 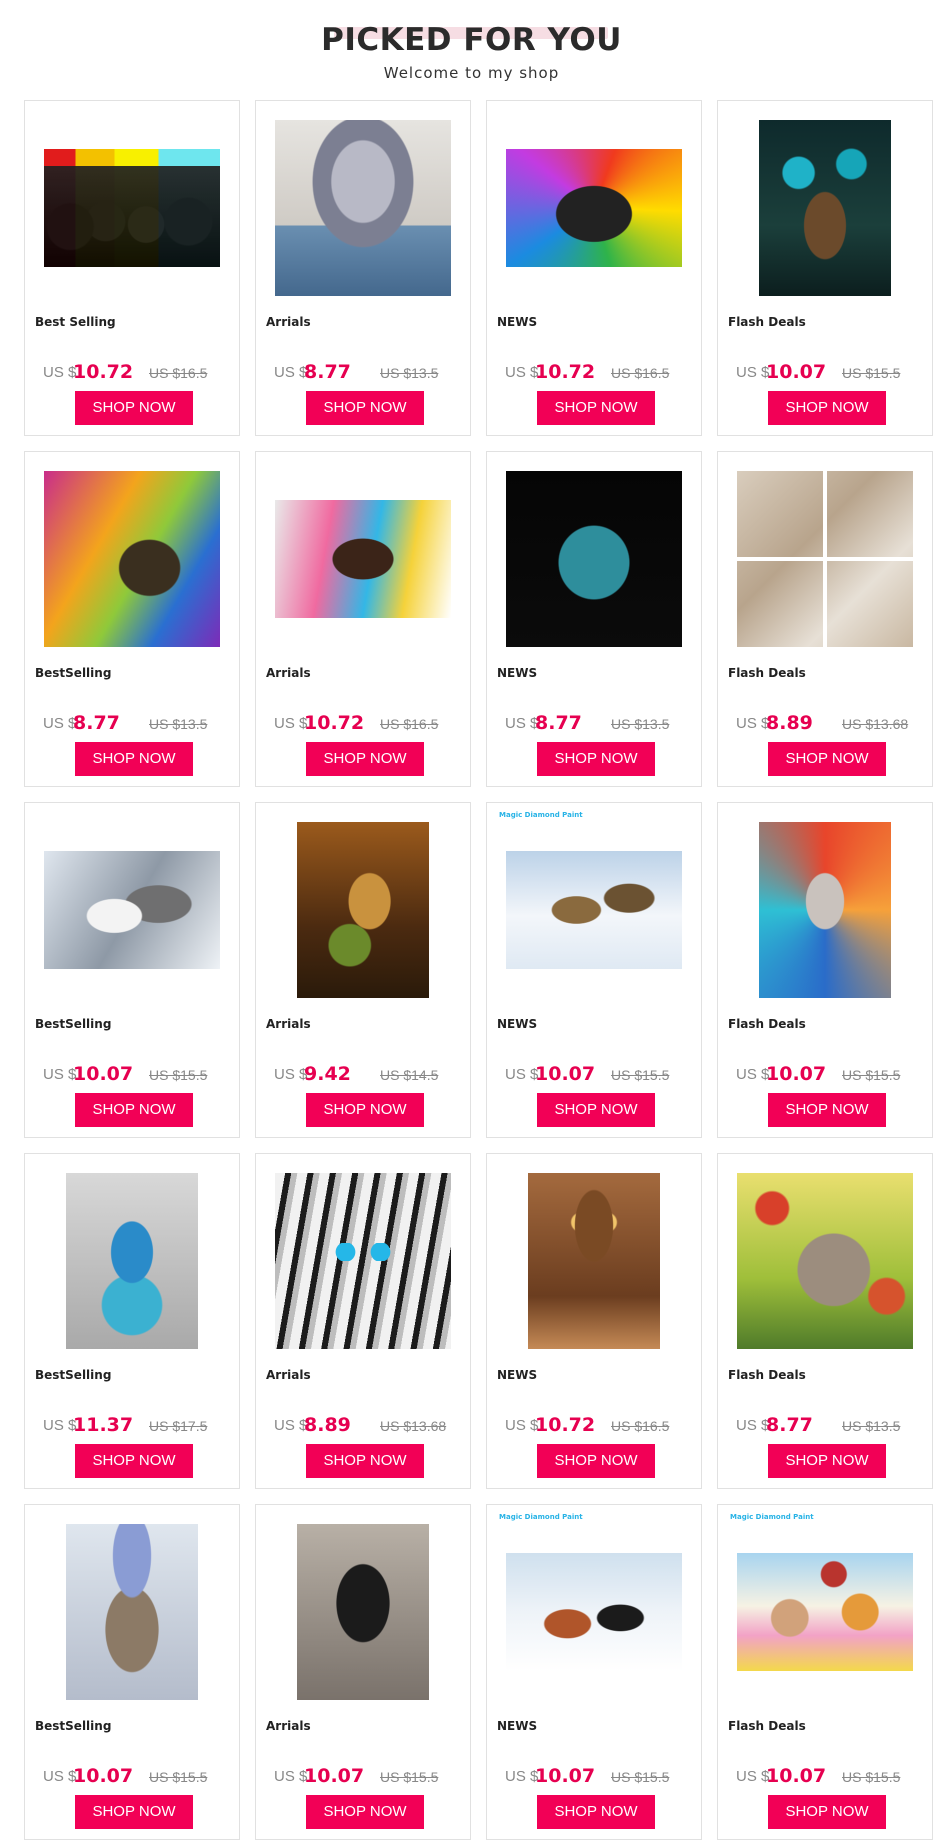 I want to click on product-card: Arrials US $8.89 US $13.68 SHOP NOW, so click(x=363, y=1321).